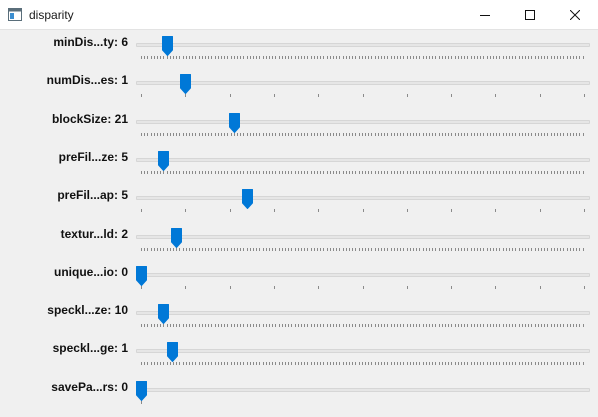 This screenshot has width=598, height=417. I want to click on trackbar-label: unique...io: 0, so click(91, 271).